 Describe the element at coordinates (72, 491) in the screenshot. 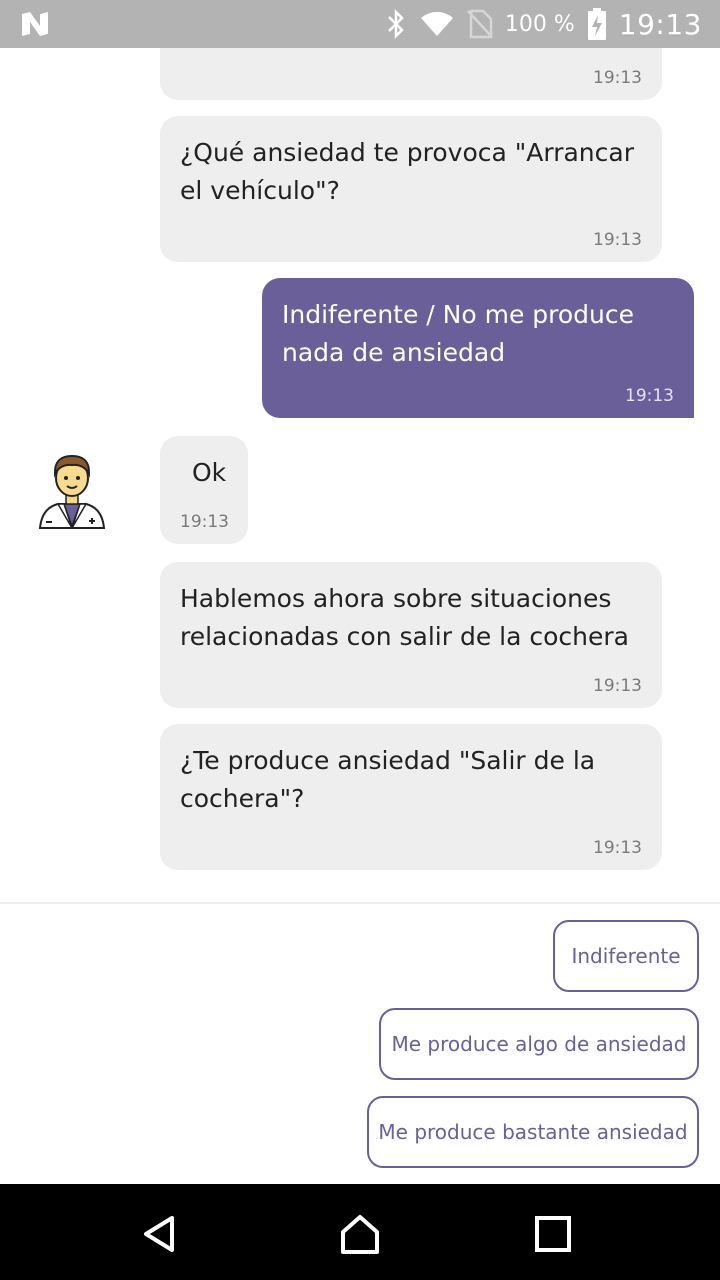

I see `doctor-avatar` at that location.